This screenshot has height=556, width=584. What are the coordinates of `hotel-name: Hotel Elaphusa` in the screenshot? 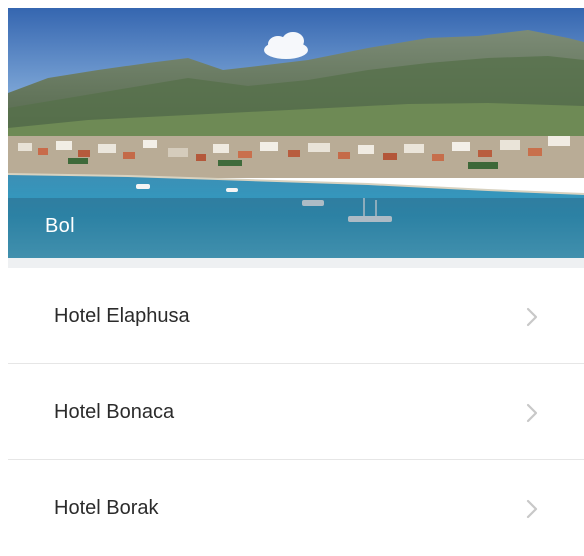 It's located at (122, 316).